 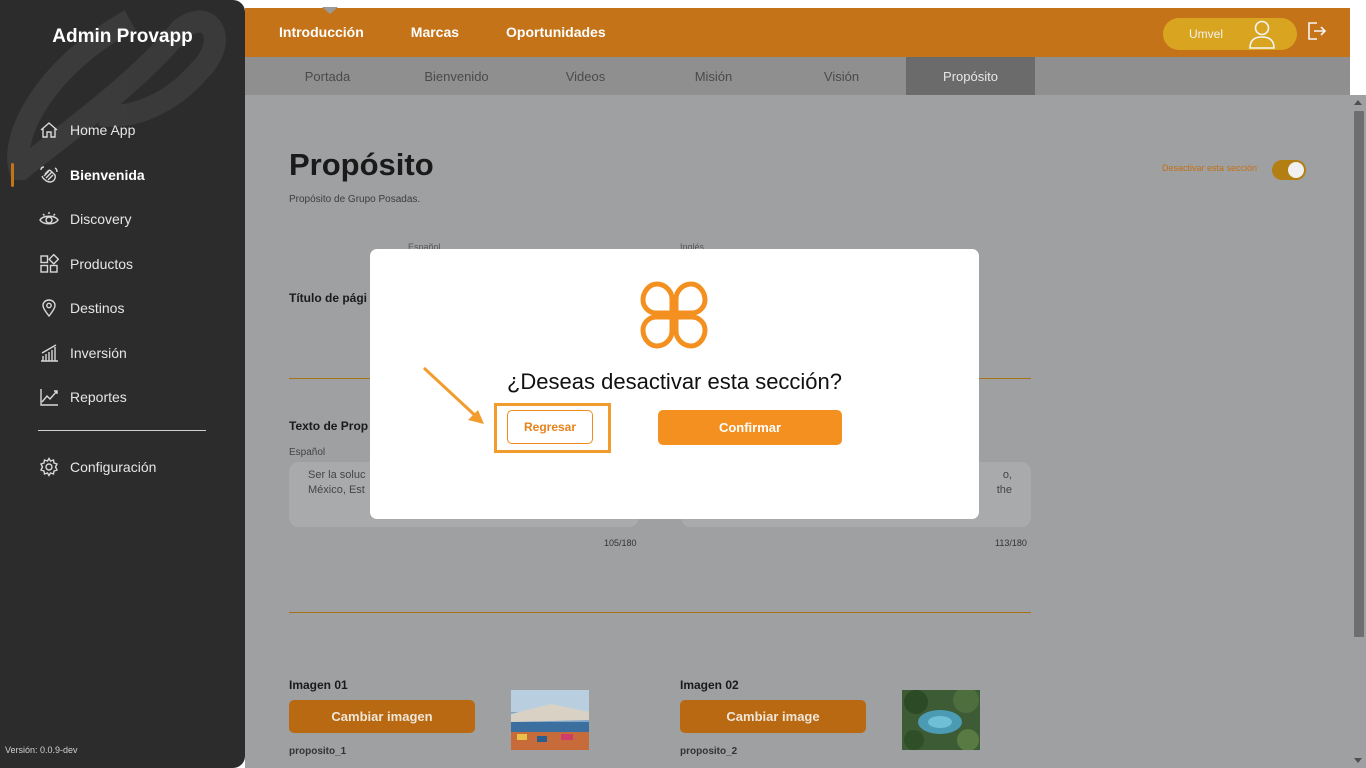 I want to click on section-divider, so click(x=660, y=612).